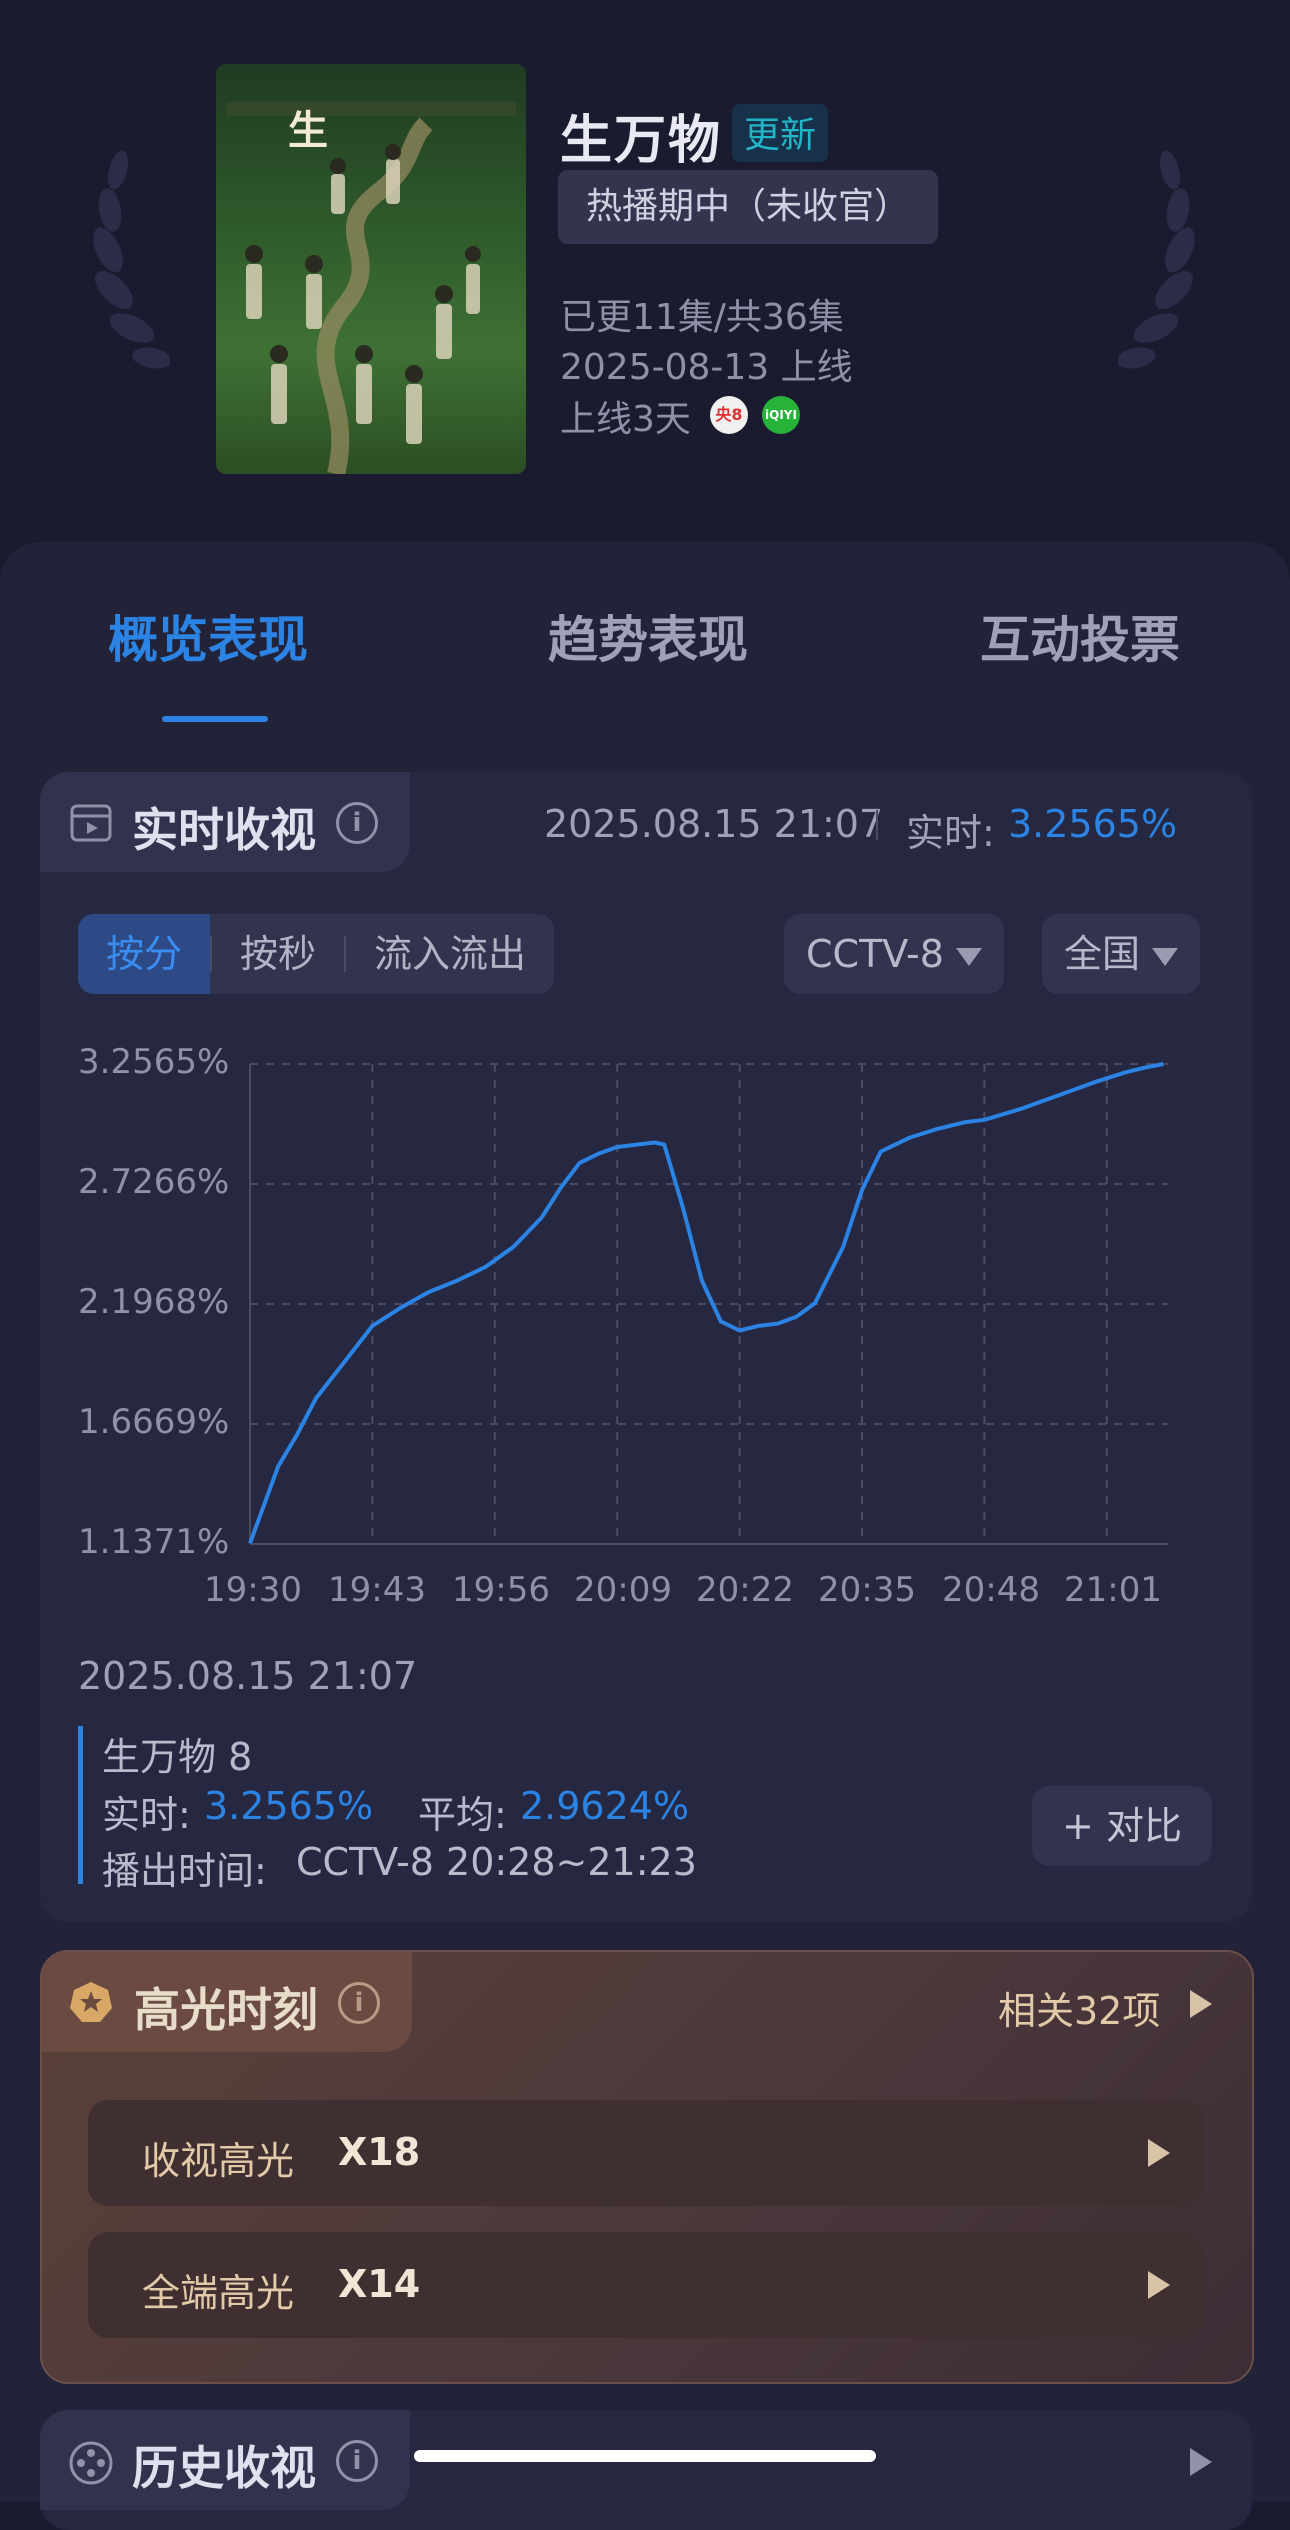 This screenshot has height=2530, width=1290. I want to click on x-tick-label: 19:56, so click(501, 1590).